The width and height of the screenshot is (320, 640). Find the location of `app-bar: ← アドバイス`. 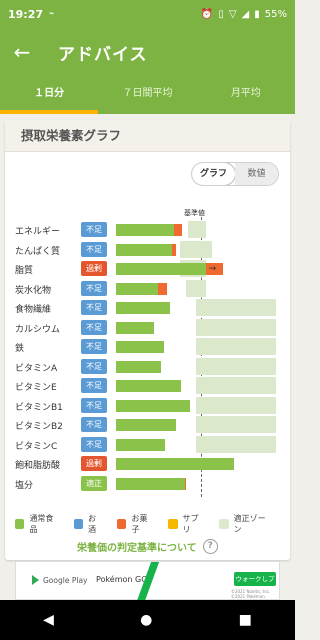

app-bar: ← アドバイス is located at coordinates (147, 52).